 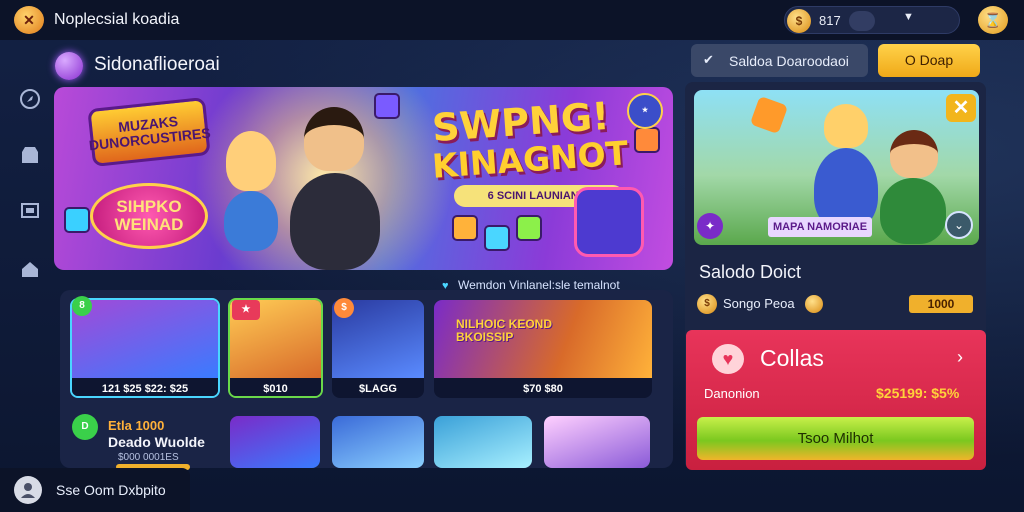 What do you see at coordinates (941, 304) in the screenshot?
I see `balance-value-badge: 1000` at bounding box center [941, 304].